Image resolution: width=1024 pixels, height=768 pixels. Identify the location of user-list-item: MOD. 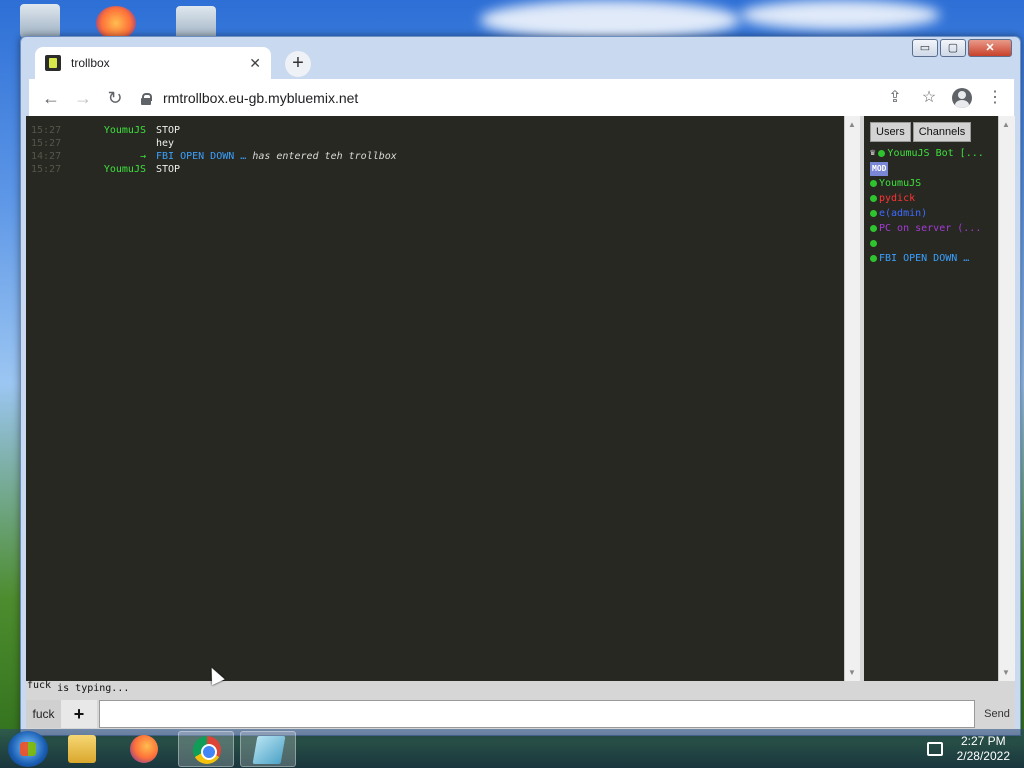
(934, 168).